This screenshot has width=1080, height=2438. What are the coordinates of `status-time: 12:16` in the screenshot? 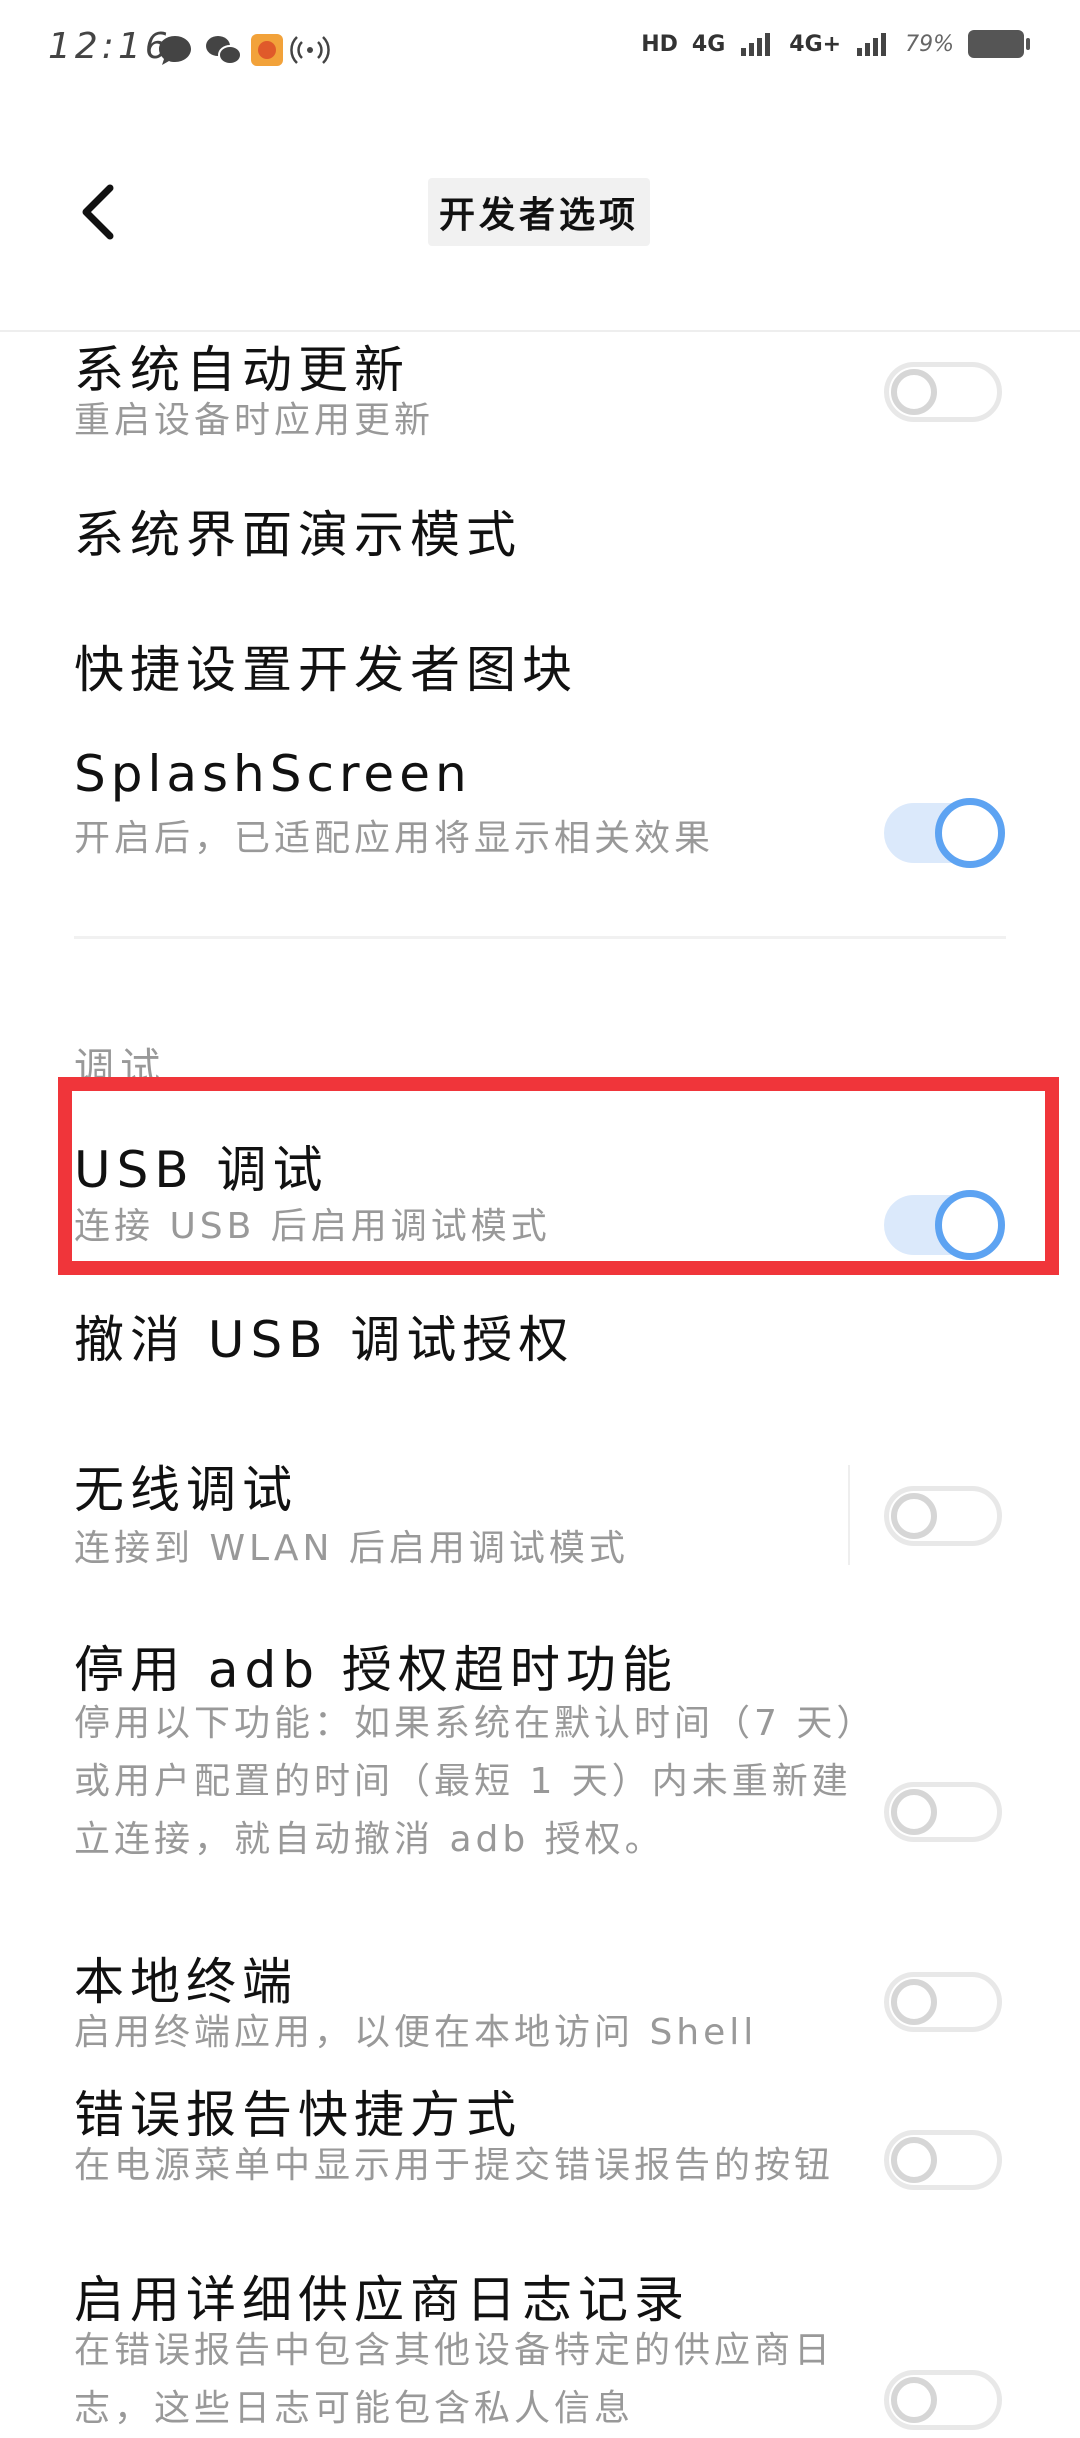 It's located at (110, 46).